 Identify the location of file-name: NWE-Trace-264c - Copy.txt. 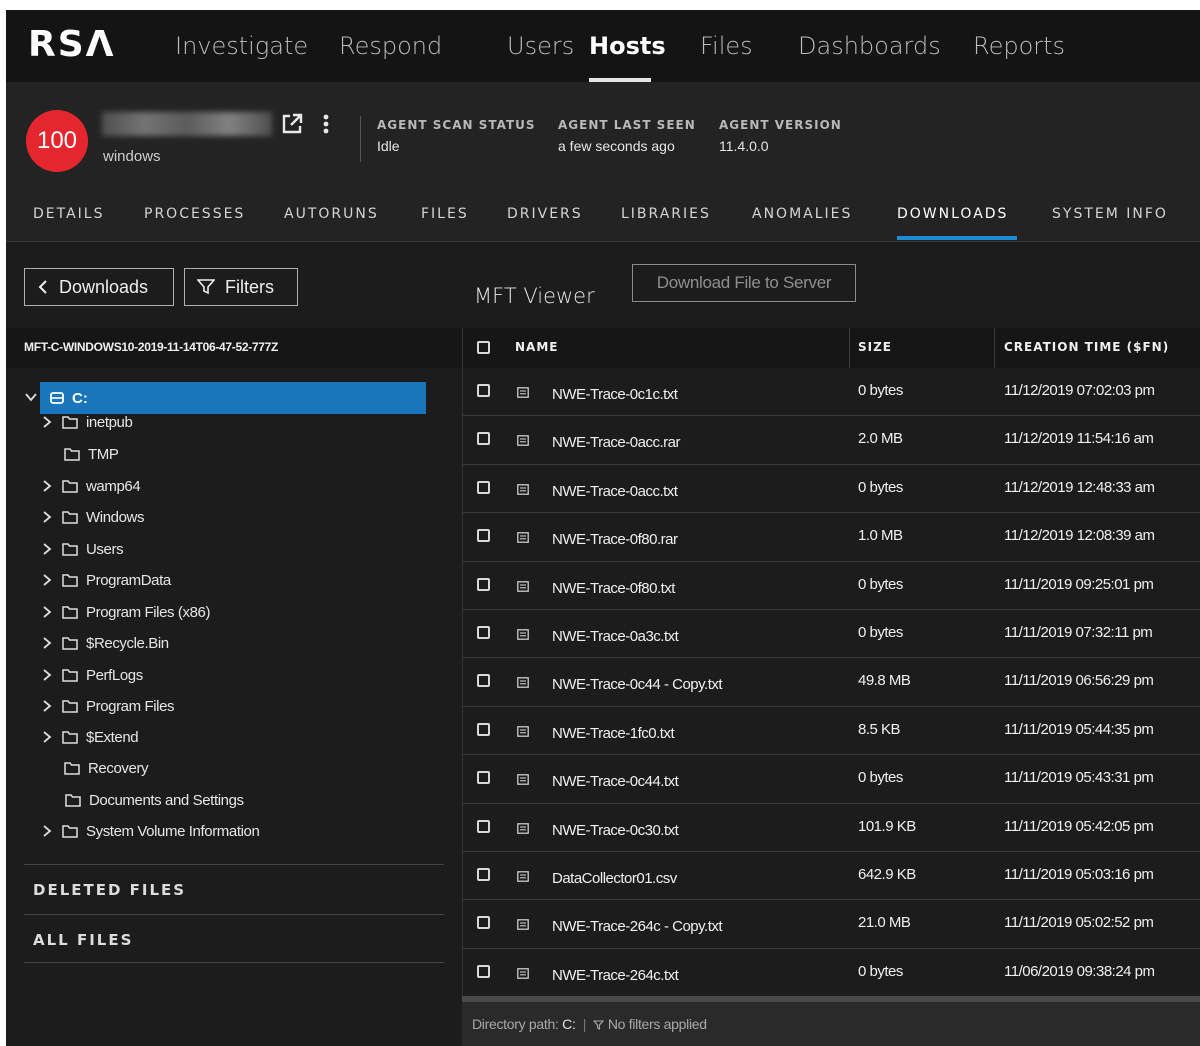
(637, 926).